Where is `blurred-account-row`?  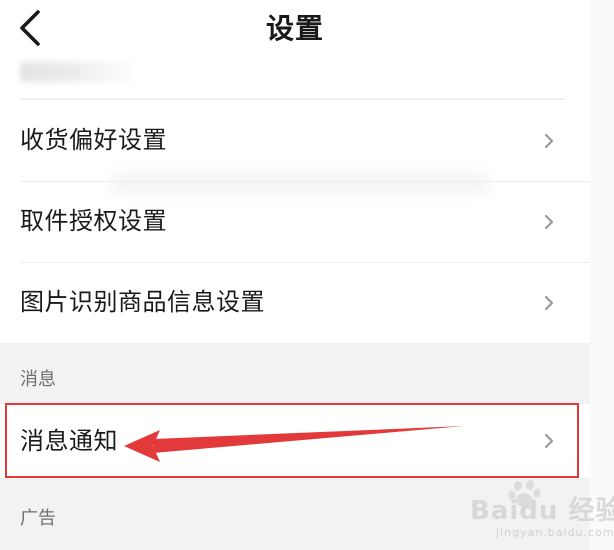
blurred-account-row is located at coordinates (295, 80).